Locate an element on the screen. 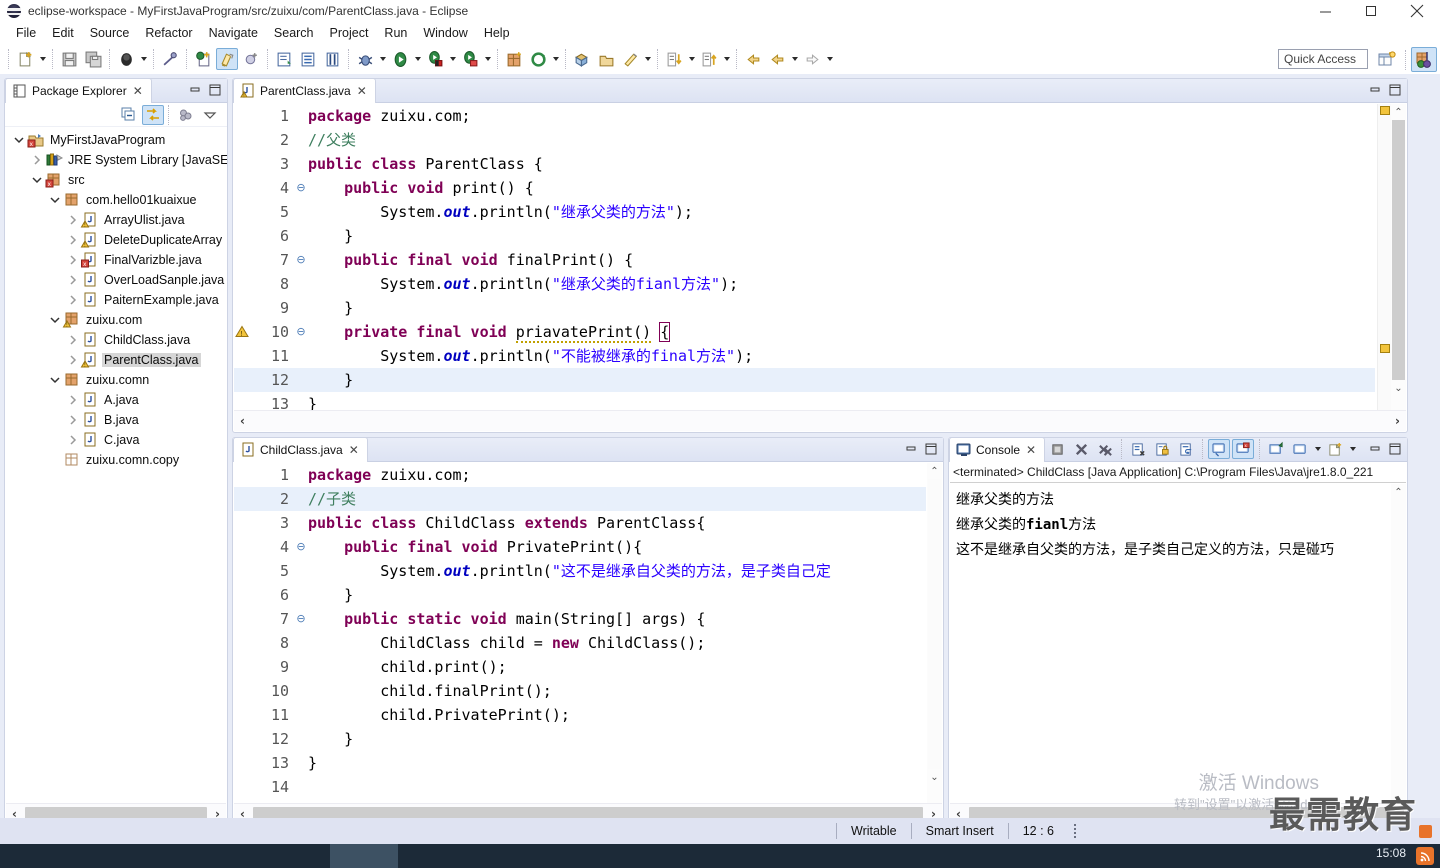  menu-window: Window is located at coordinates (445, 33).